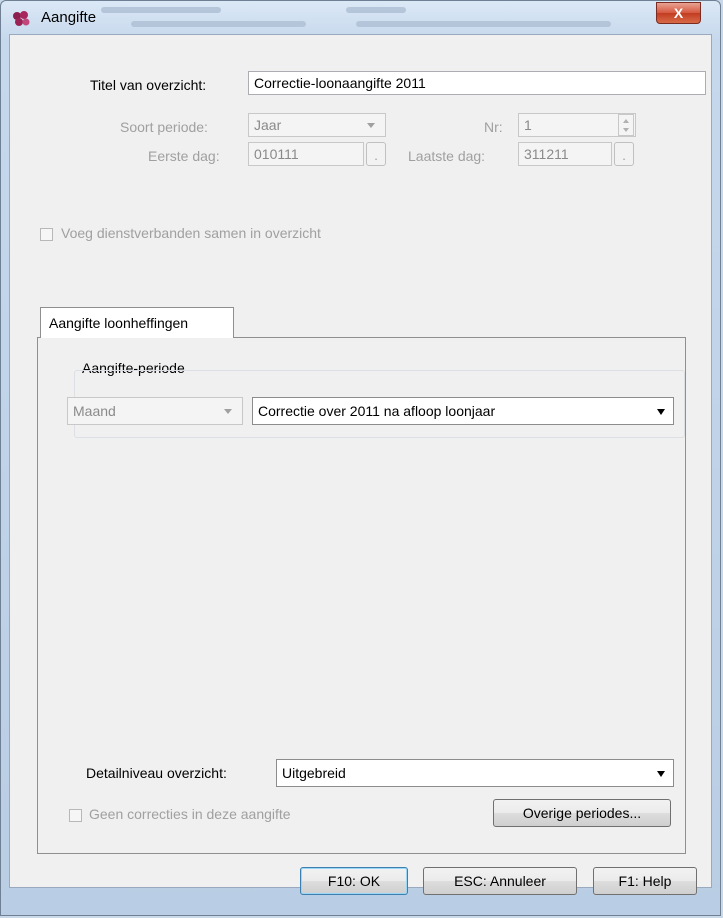  I want to click on close-icon: X, so click(678, 13).